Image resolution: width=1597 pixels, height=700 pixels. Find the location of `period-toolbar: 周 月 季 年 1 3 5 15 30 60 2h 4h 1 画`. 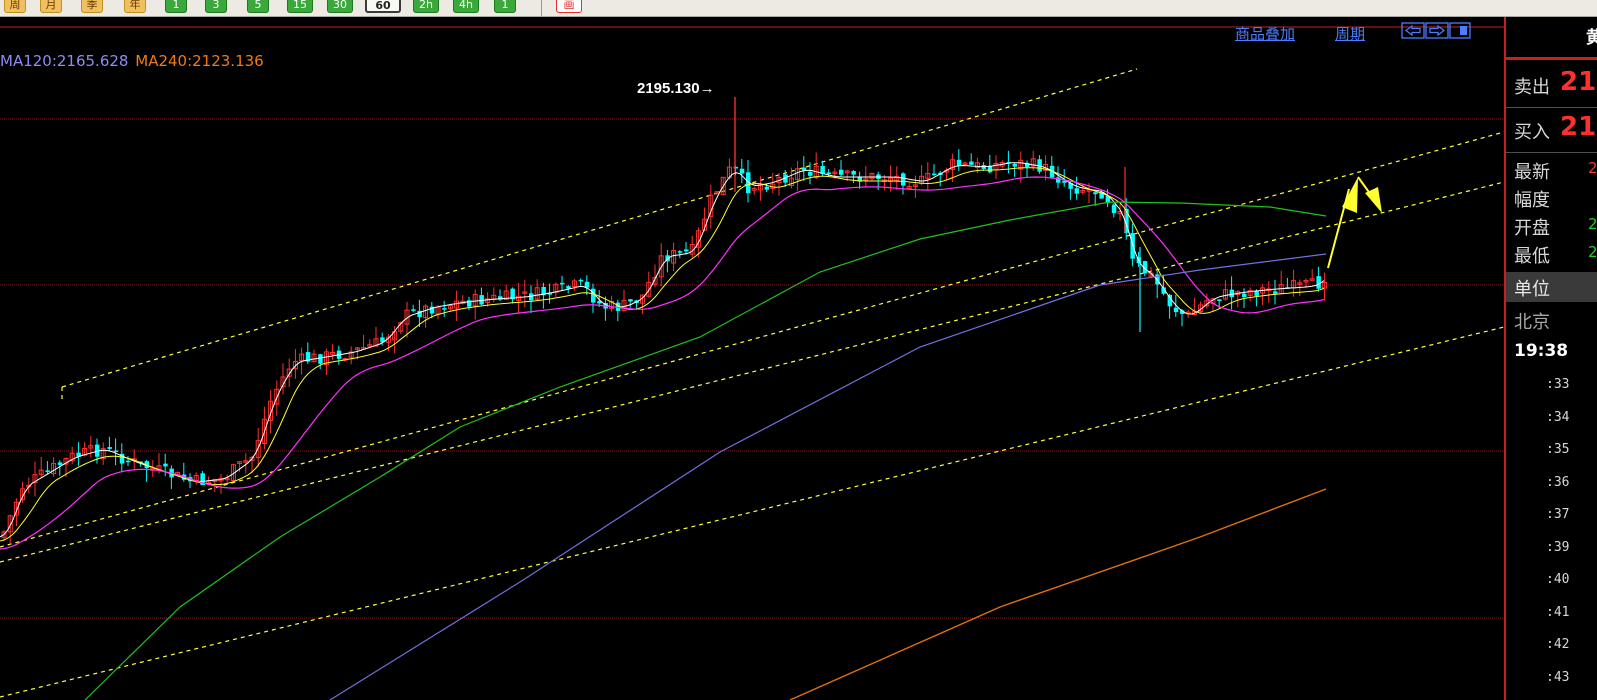

period-toolbar: 周 月 季 年 1 3 5 15 30 60 2h 4h 1 画 is located at coordinates (798, 8).